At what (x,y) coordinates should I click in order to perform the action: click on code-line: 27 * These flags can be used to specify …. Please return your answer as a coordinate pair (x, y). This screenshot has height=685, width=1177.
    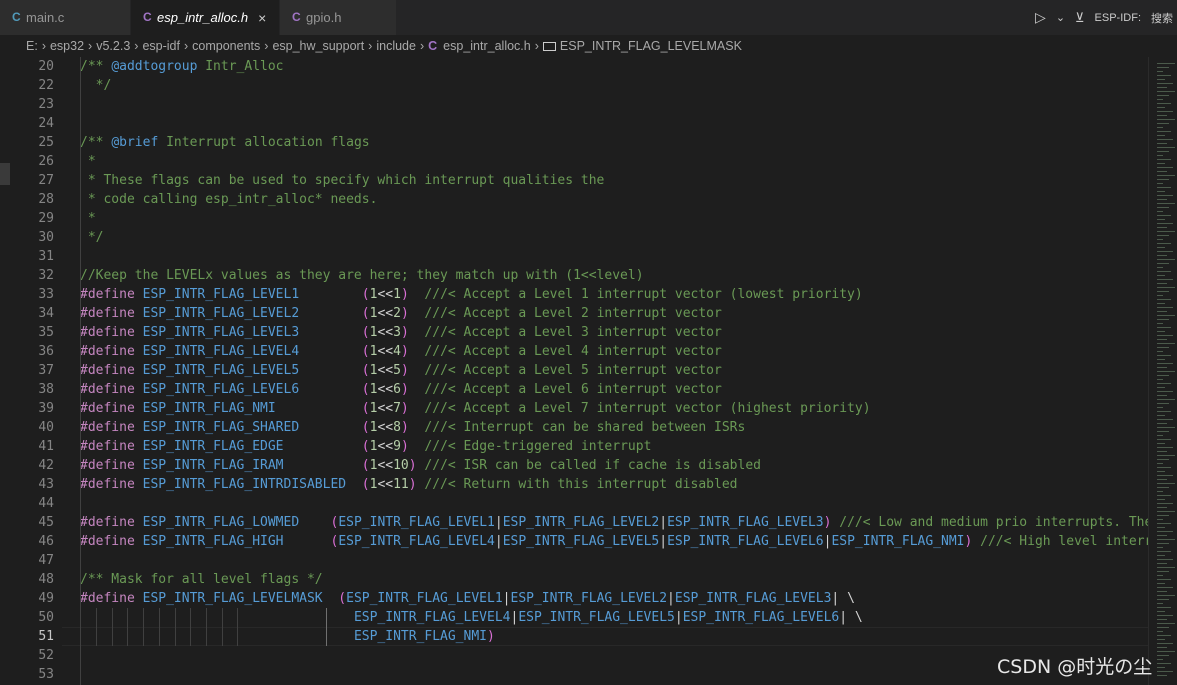
    Looking at the image, I should click on (574, 180).